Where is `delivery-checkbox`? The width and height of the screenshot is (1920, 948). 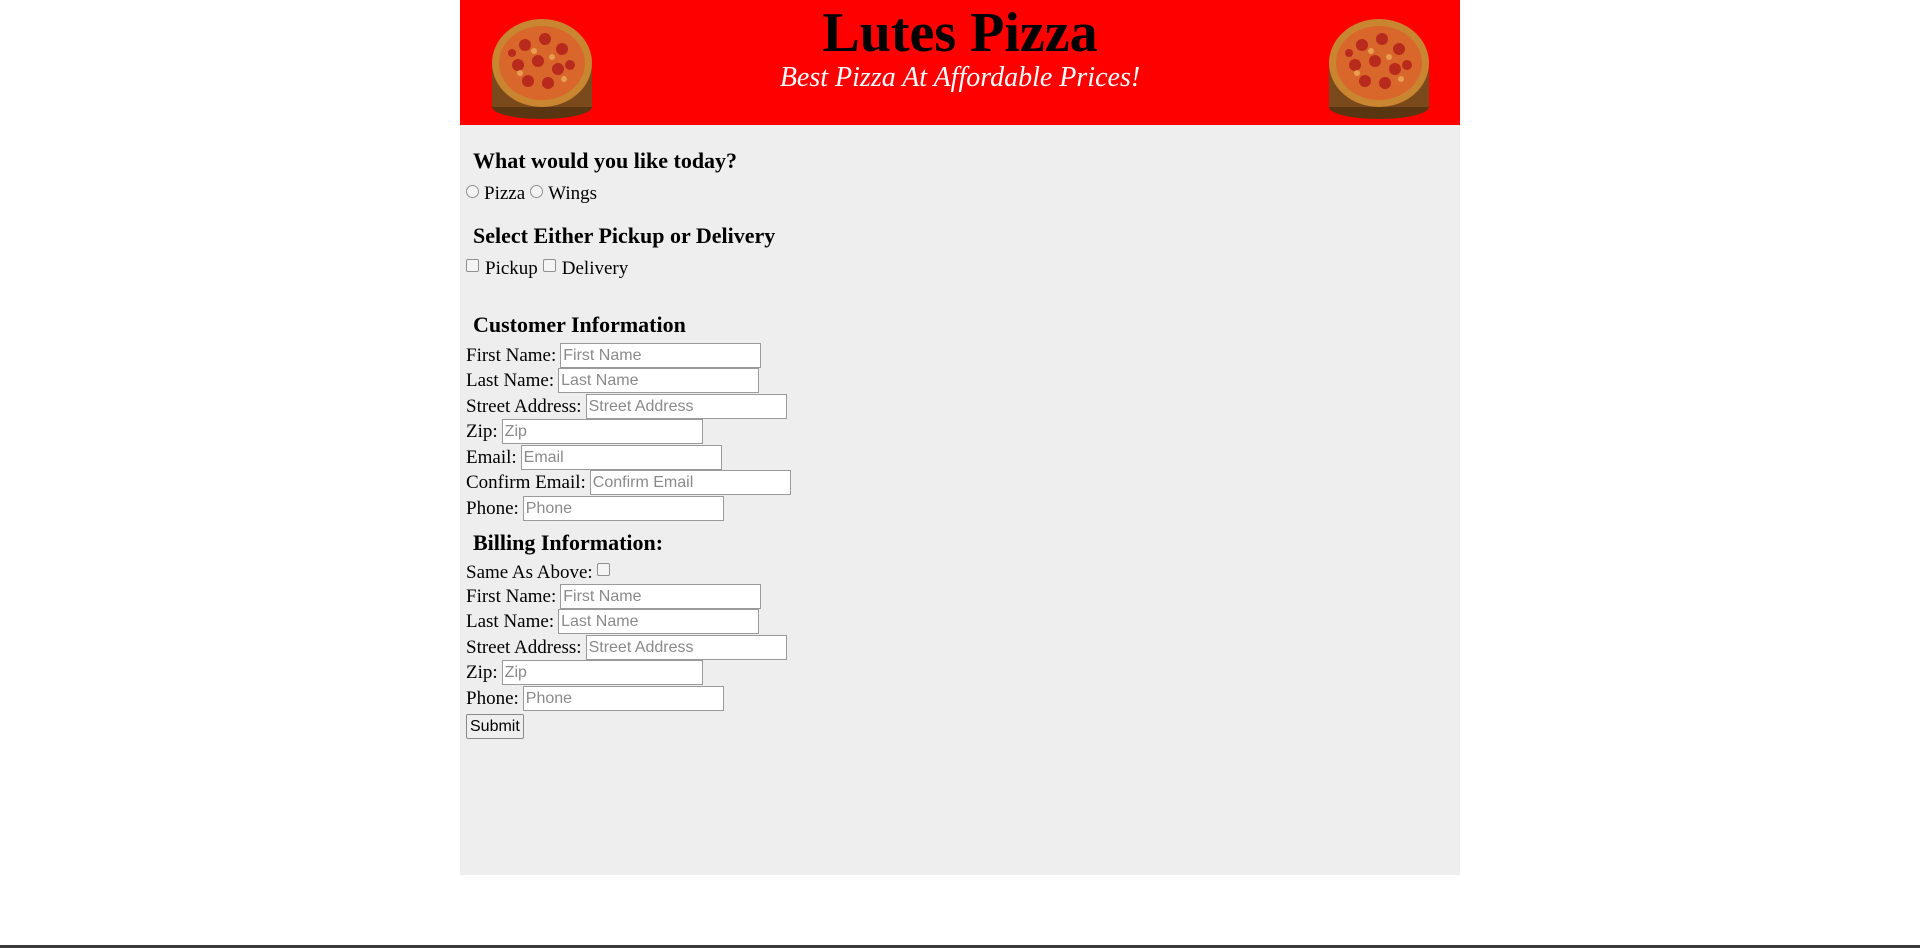
delivery-checkbox is located at coordinates (549, 265).